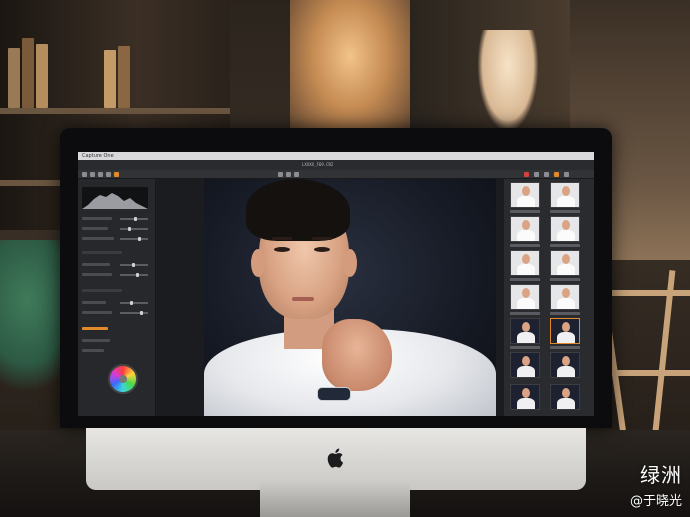 Image resolution: width=690 pixels, height=517 pixels. What do you see at coordinates (335, 458) in the screenshot?
I see `apple-logo-icon` at bounding box center [335, 458].